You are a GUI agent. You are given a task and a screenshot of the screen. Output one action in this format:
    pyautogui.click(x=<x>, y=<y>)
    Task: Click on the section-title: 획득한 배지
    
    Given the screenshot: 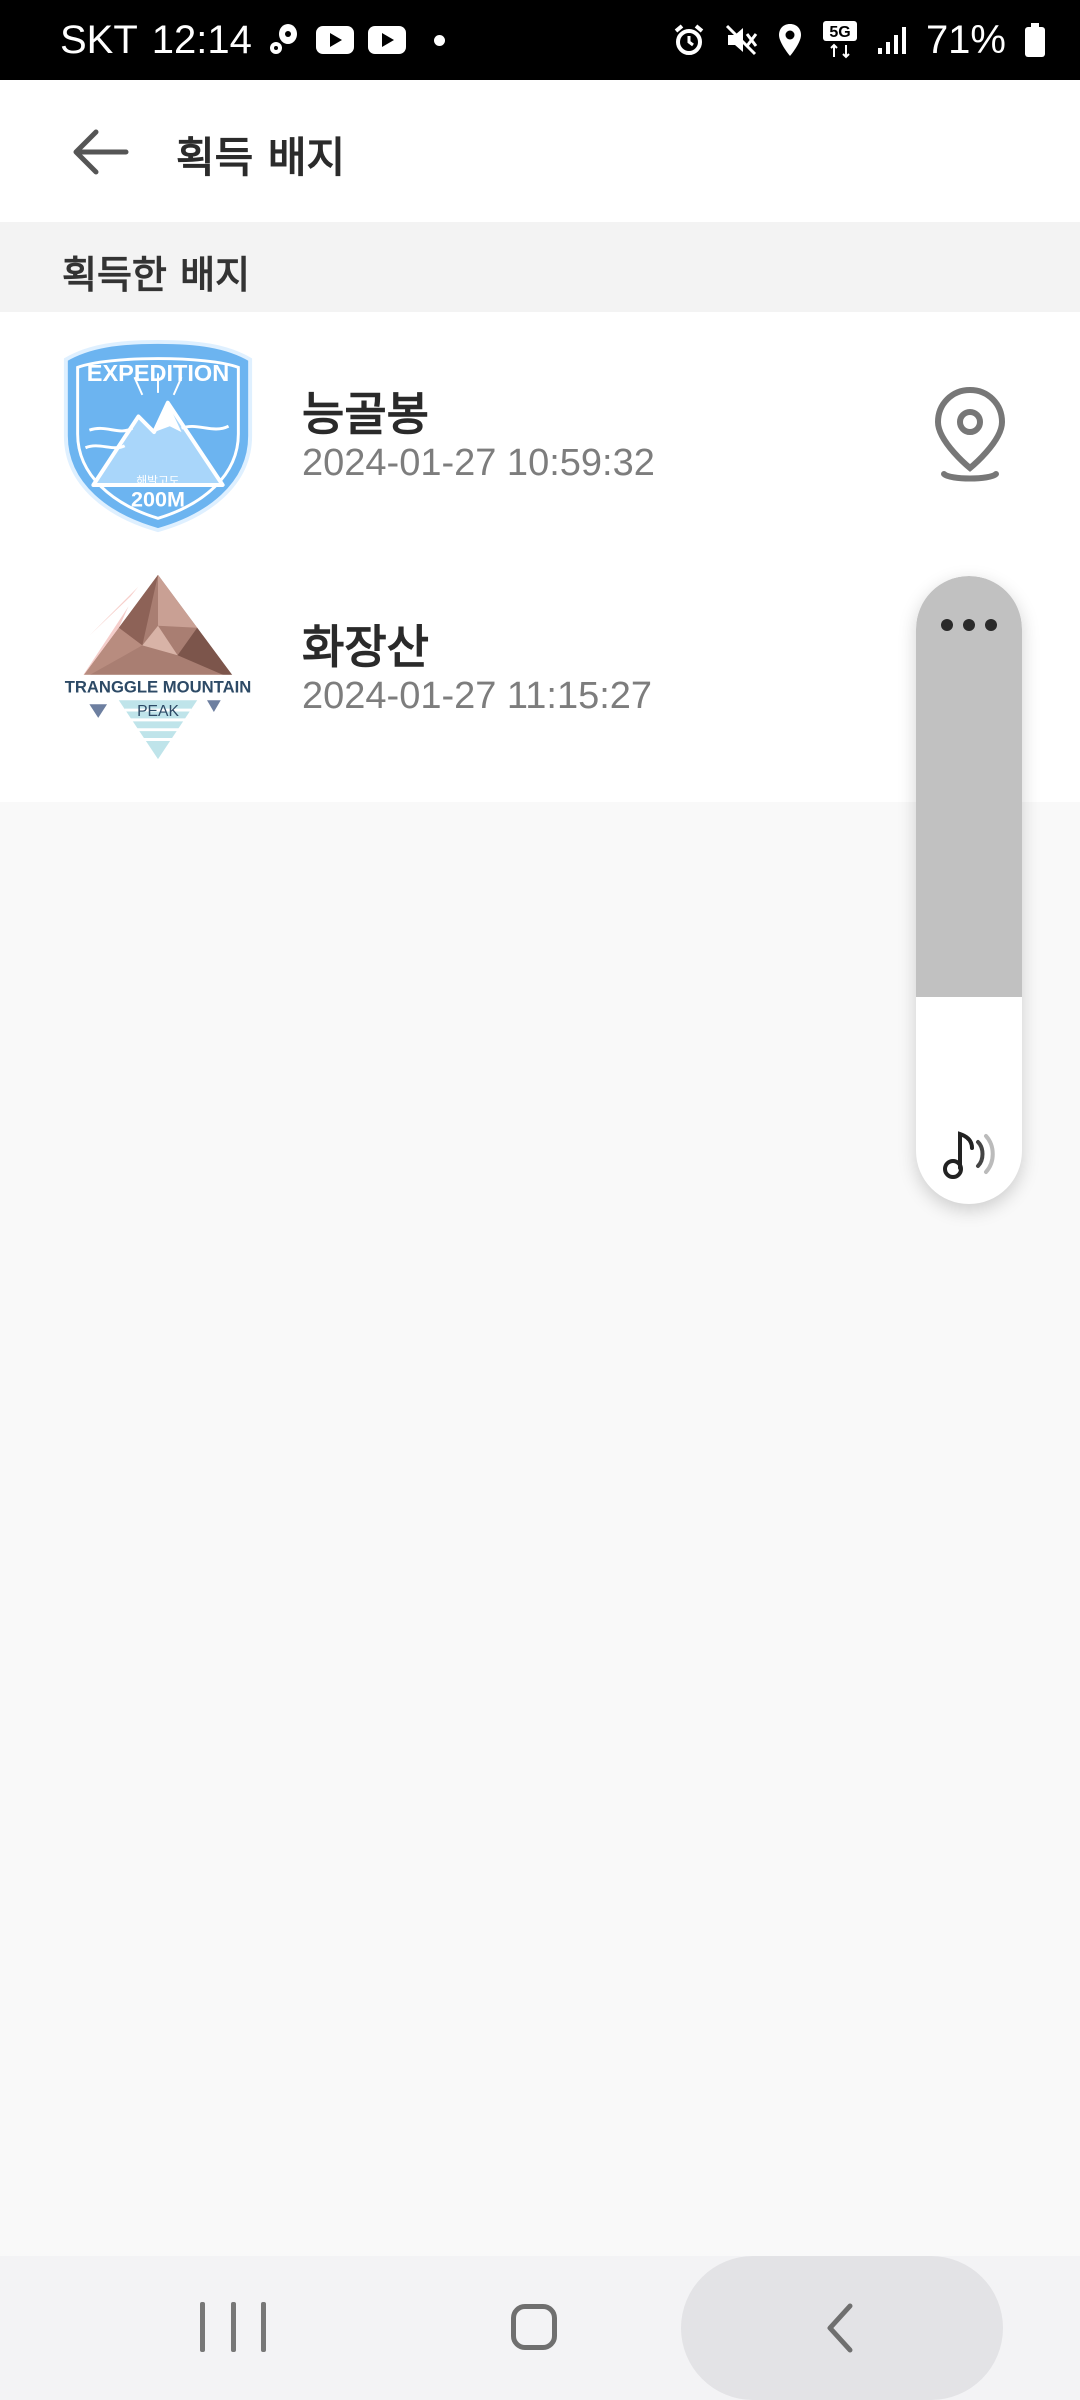 What is the action you would take?
    pyautogui.click(x=156, y=275)
    